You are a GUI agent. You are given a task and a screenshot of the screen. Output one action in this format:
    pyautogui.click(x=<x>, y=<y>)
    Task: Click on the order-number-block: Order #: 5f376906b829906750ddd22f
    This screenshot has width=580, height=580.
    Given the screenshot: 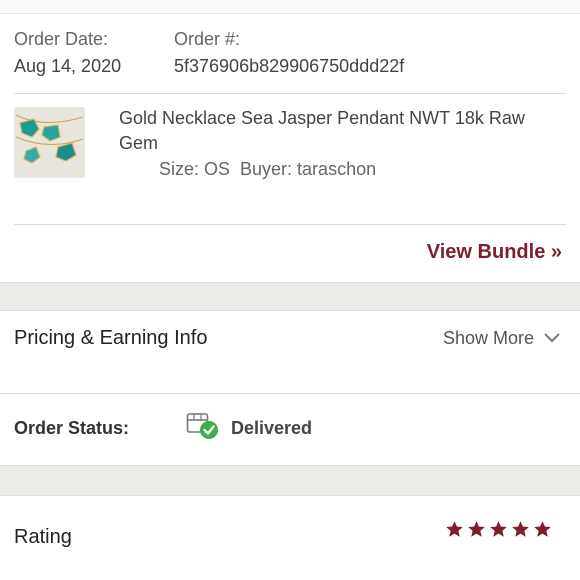 What is the action you would take?
    pyautogui.click(x=289, y=52)
    